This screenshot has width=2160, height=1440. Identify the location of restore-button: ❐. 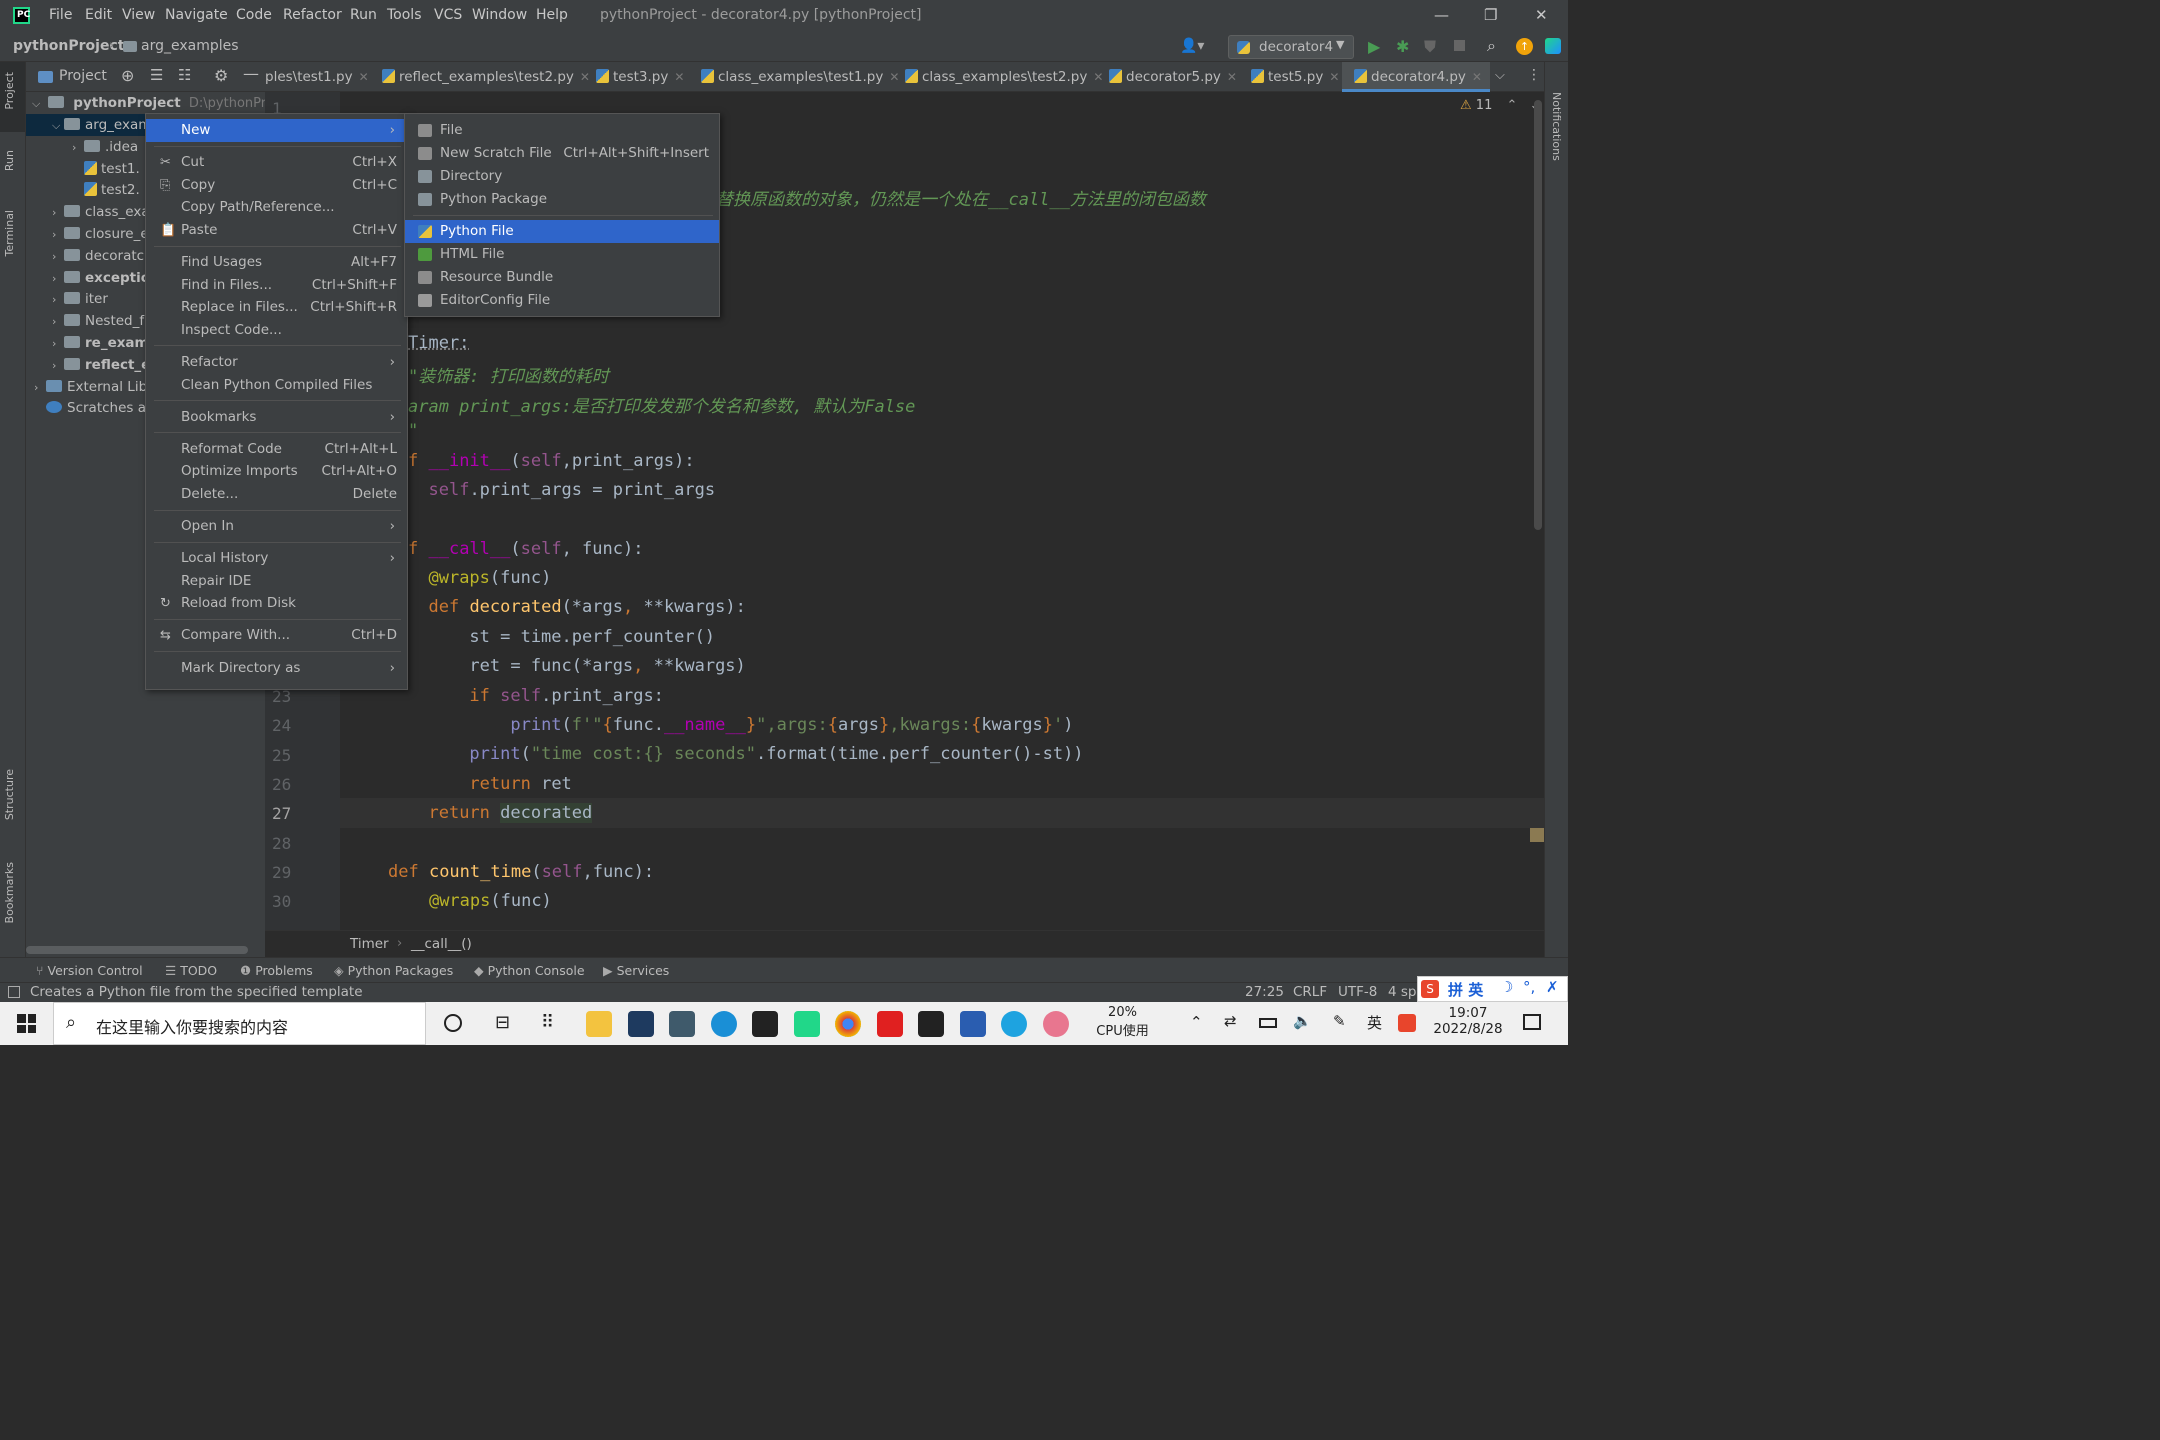
(1490, 15).